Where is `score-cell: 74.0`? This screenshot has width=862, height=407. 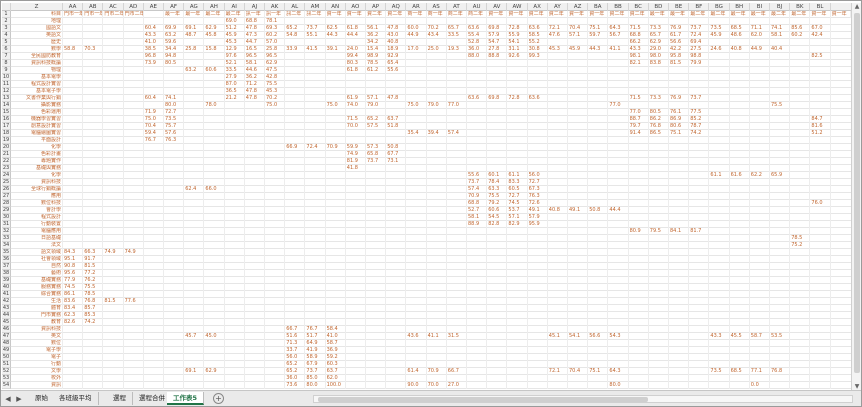 score-cell: 74.0 is located at coordinates (356, 105).